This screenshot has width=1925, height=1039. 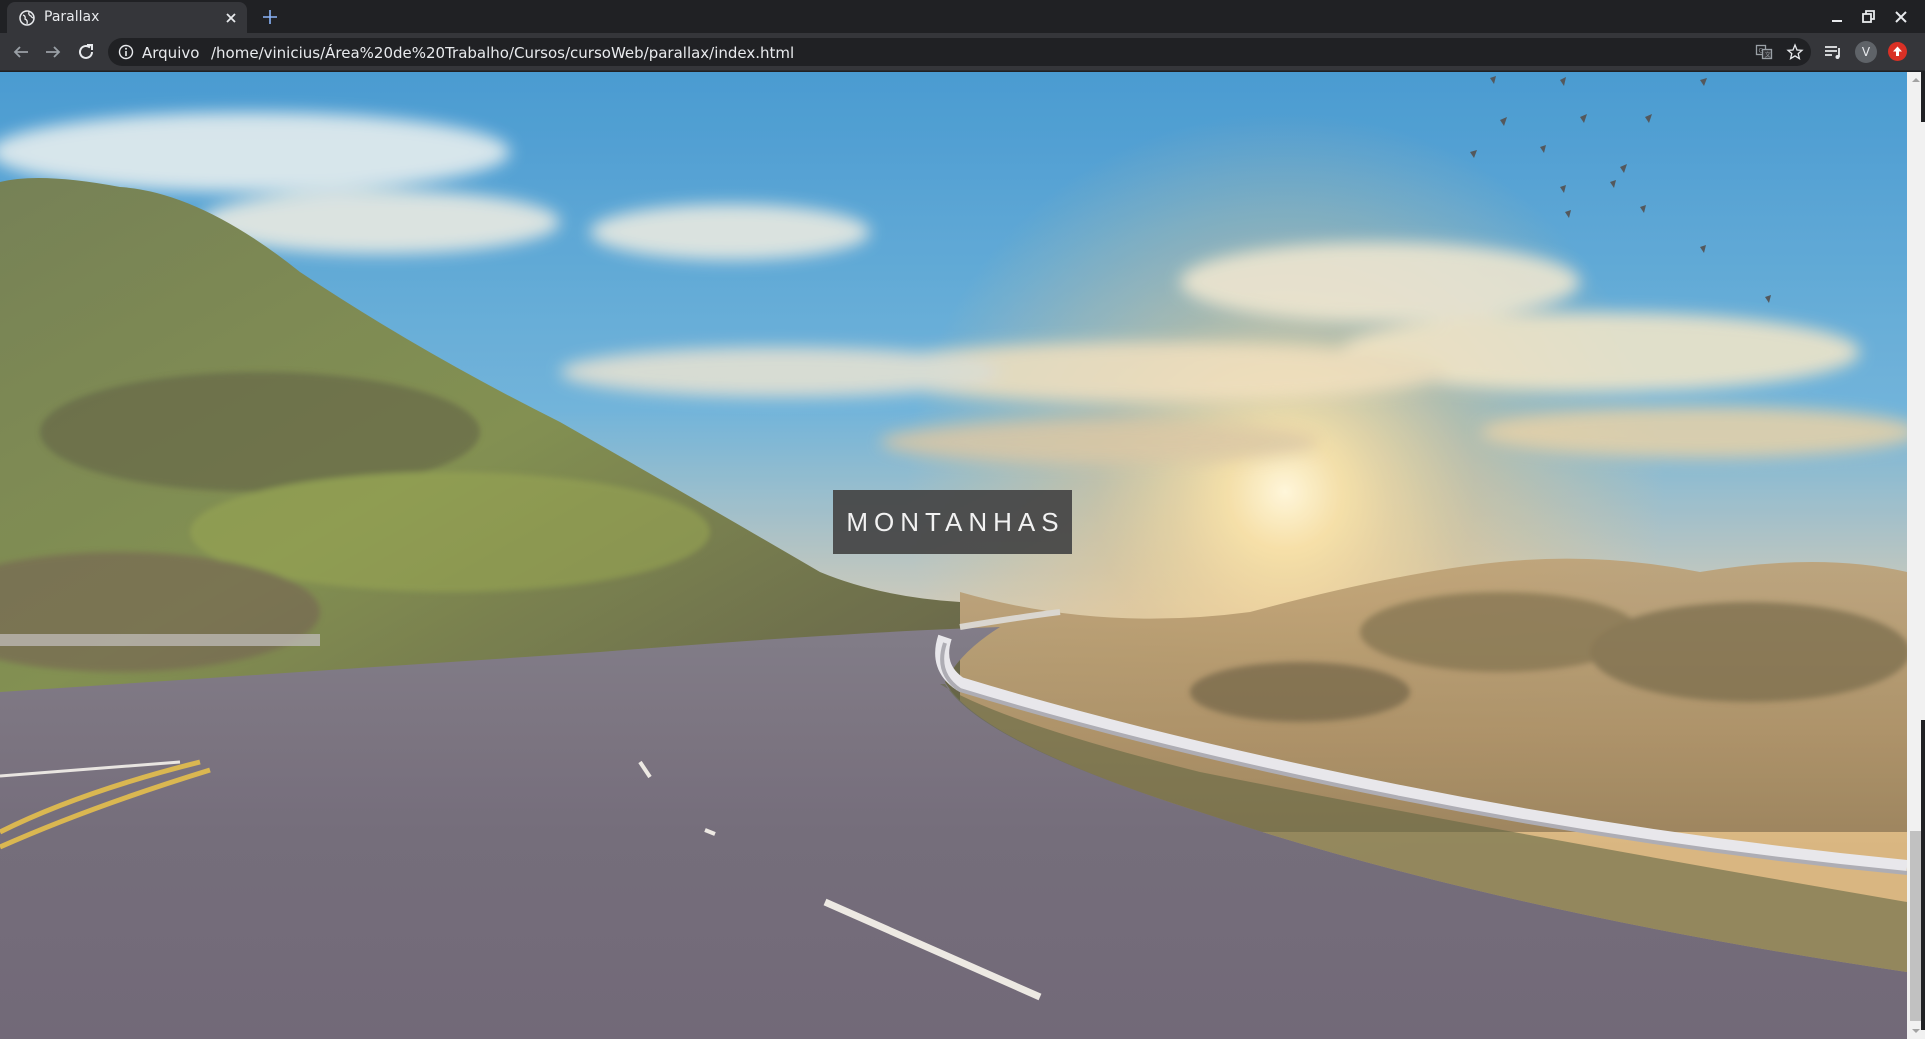 I want to click on tab-title: Parallax, so click(x=72, y=17).